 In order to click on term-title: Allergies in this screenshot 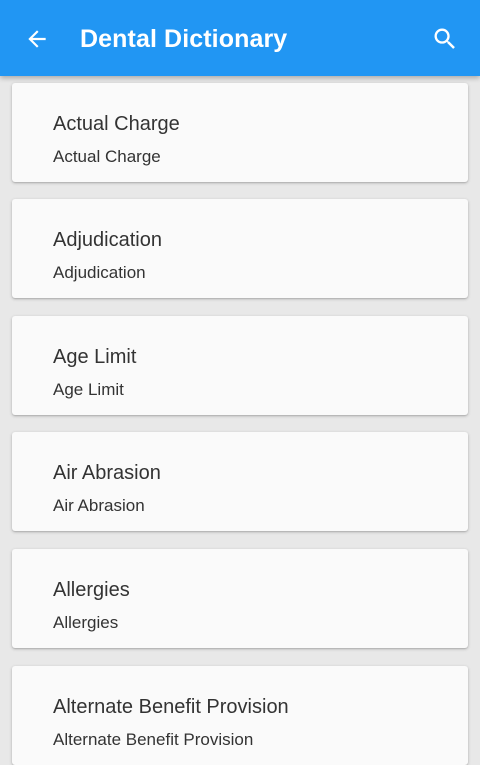, I will do `click(91, 590)`.